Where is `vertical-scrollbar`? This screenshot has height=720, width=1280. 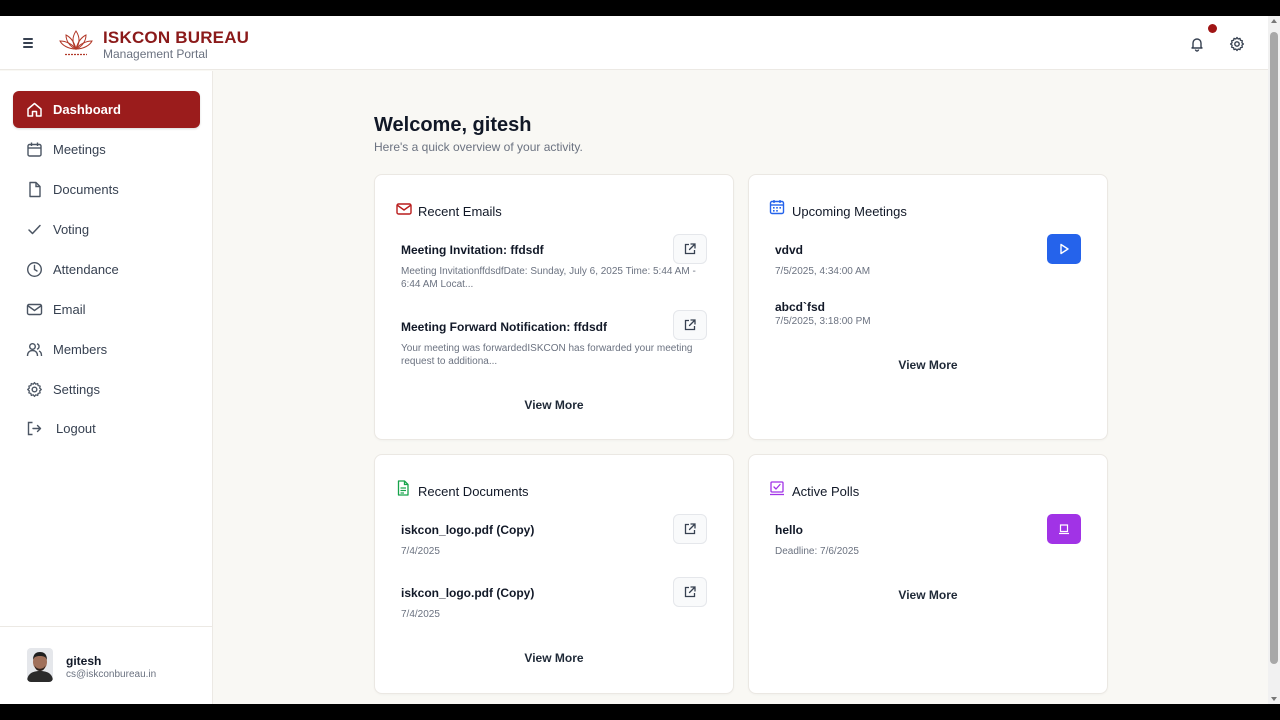 vertical-scrollbar is located at coordinates (1274, 360).